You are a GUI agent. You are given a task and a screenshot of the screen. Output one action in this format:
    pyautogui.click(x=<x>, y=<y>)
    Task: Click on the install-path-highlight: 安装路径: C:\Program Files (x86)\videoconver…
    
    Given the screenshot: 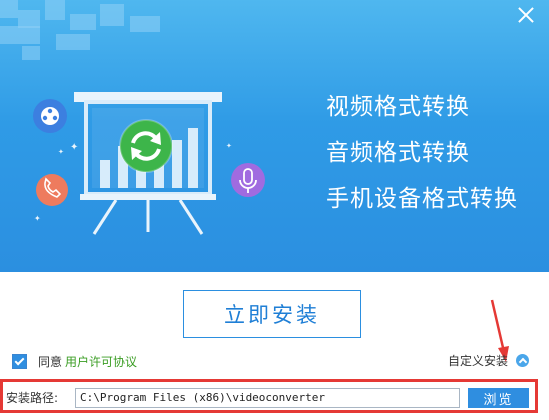 What is the action you would take?
    pyautogui.click(x=269, y=396)
    